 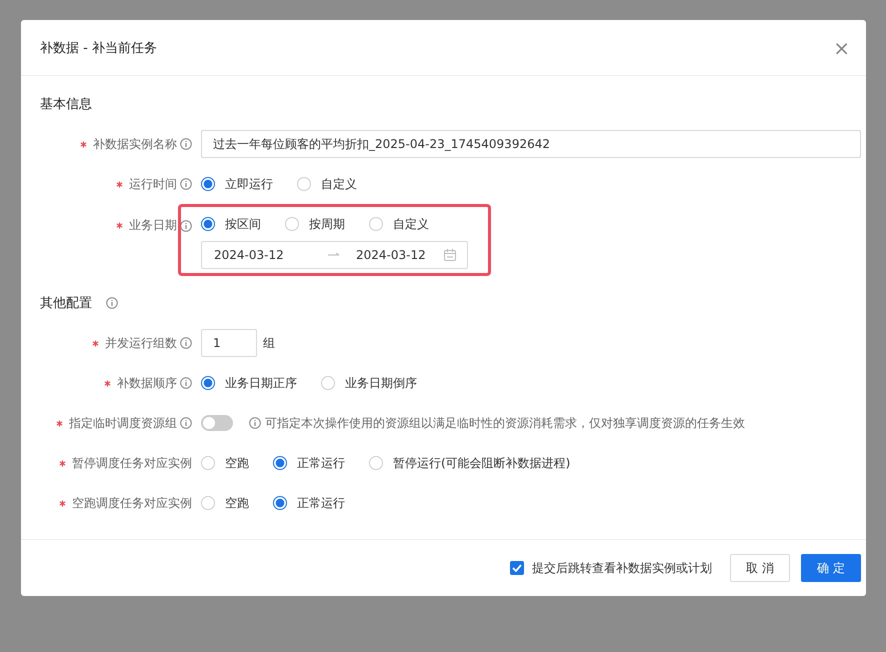 I want to click on field-label: 指定临时调度资源组, so click(x=123, y=423).